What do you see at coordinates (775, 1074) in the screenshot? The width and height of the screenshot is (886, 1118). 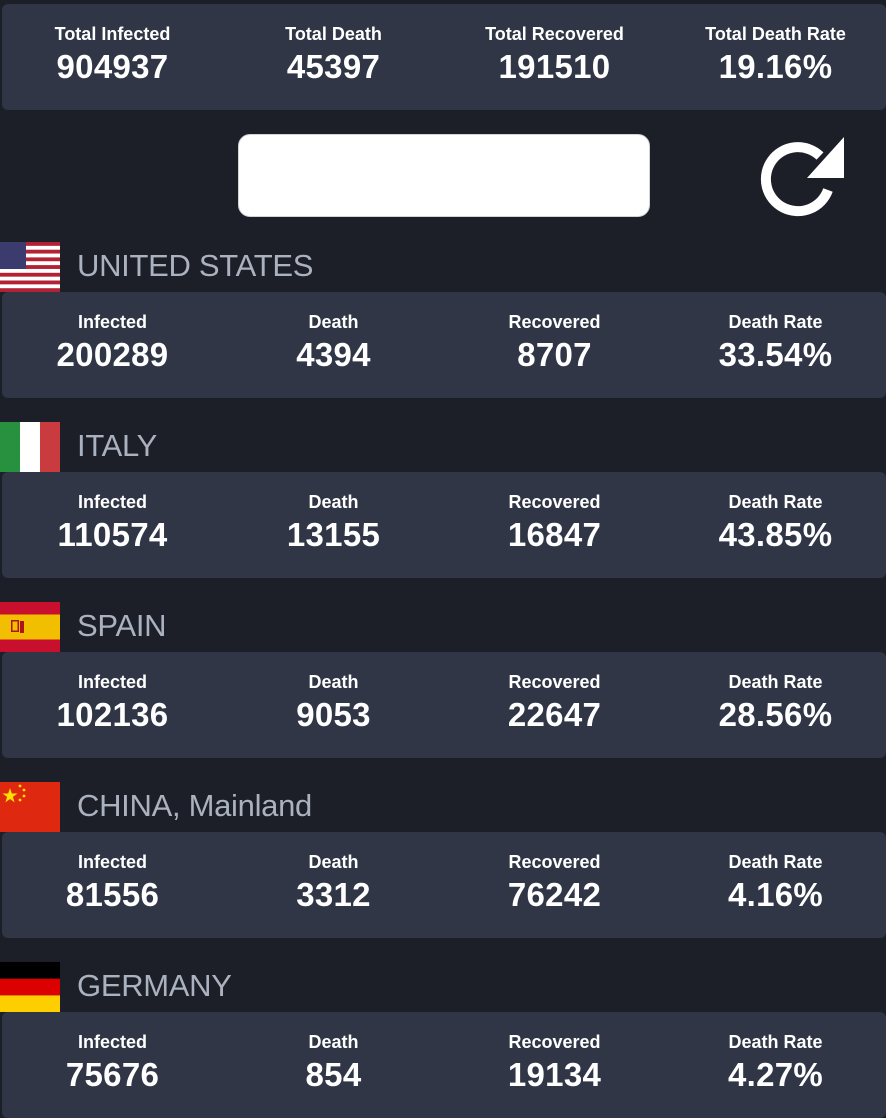 I see `stat-value: 4.27%` at bounding box center [775, 1074].